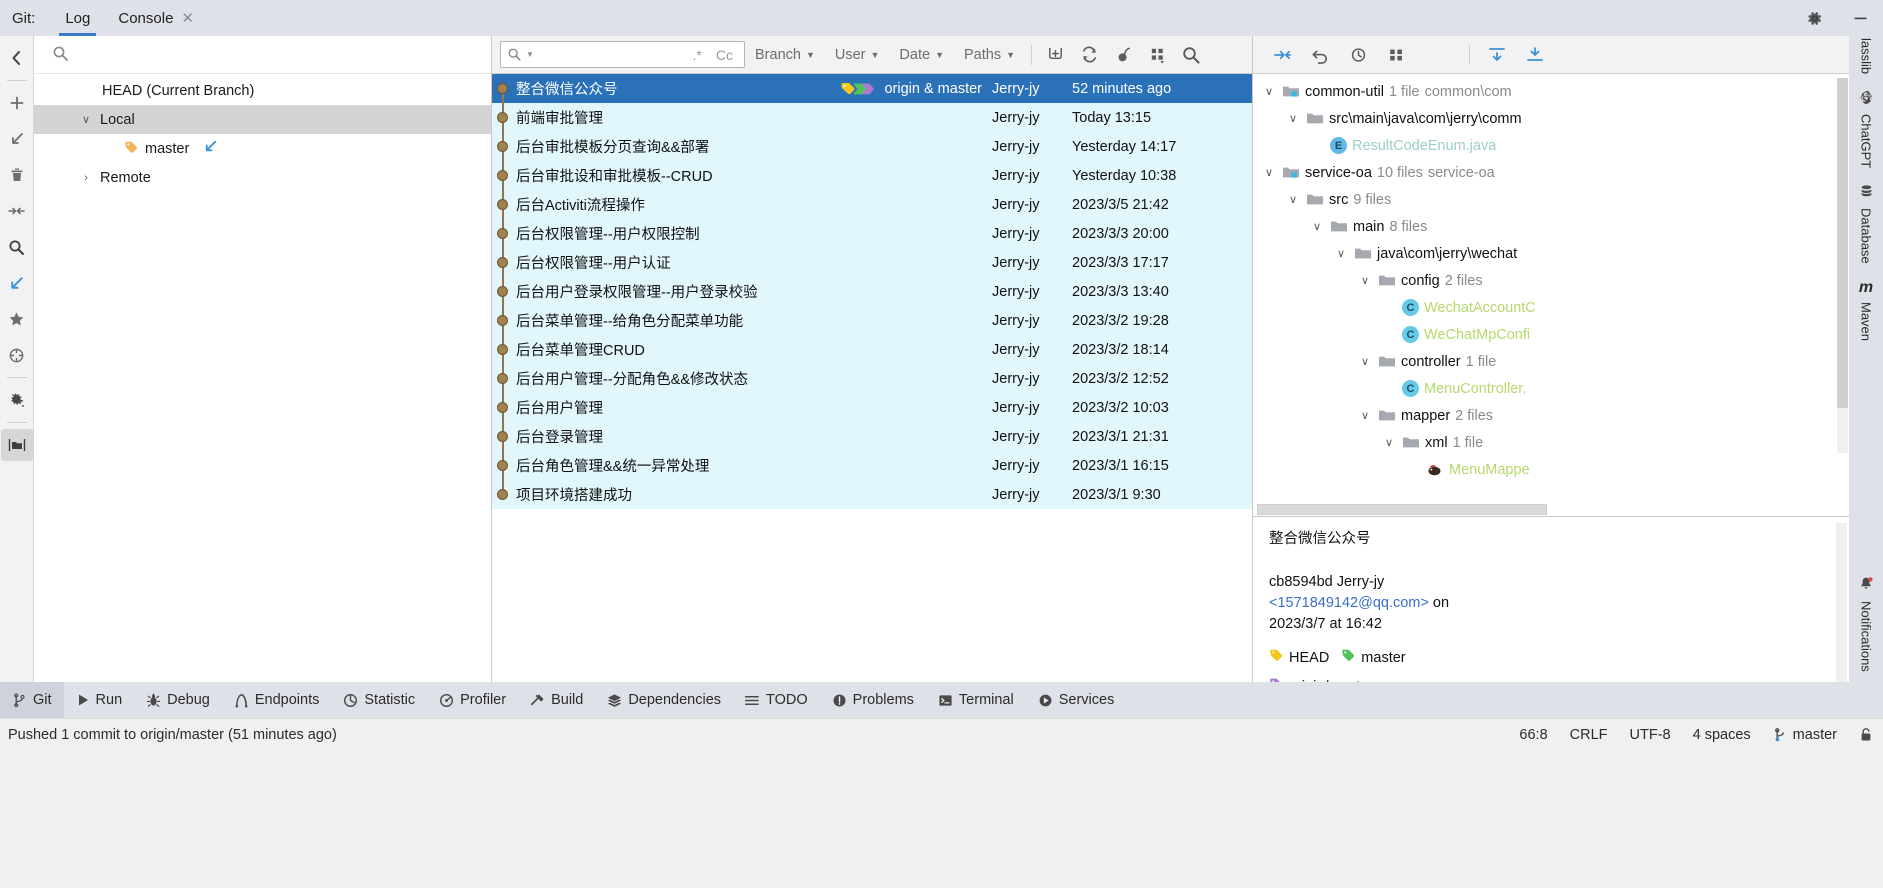 This screenshot has height=888, width=1883. What do you see at coordinates (989, 54) in the screenshot?
I see `filter-paths: Paths ▼` at bounding box center [989, 54].